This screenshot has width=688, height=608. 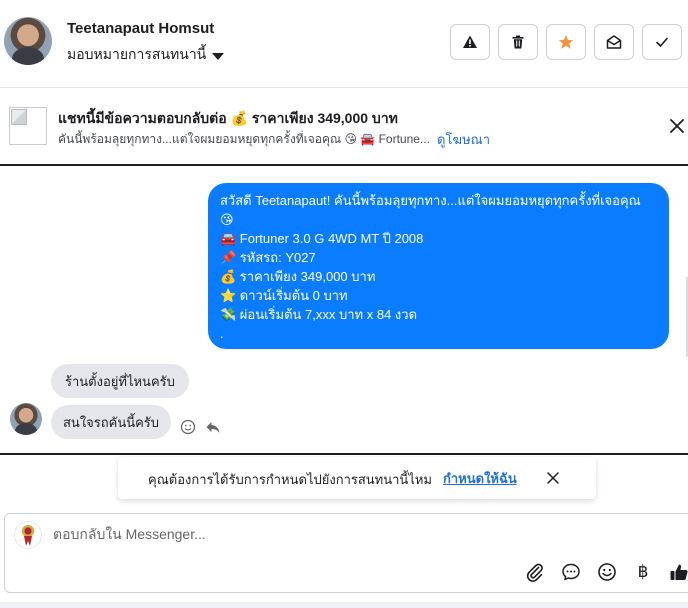 I want to click on reply-input, so click(x=303, y=534).